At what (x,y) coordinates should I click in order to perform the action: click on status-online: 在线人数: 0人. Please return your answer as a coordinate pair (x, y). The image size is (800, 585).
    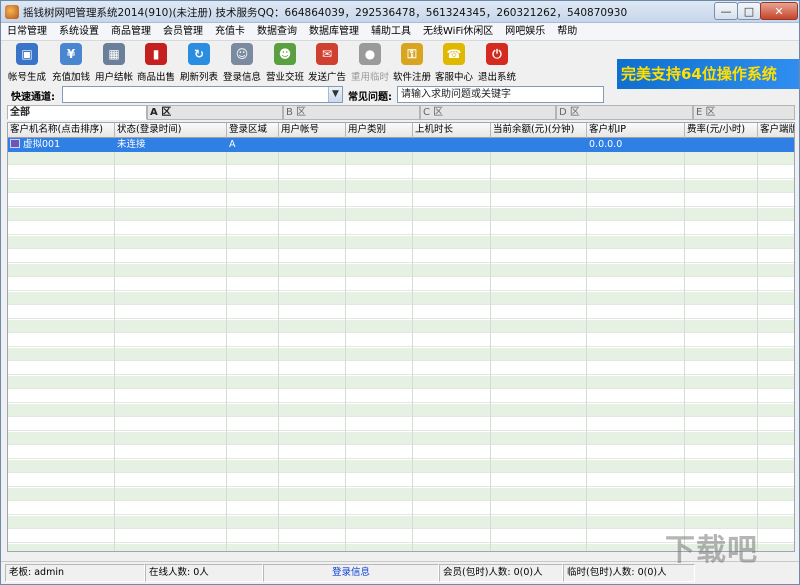
    Looking at the image, I should click on (204, 573).